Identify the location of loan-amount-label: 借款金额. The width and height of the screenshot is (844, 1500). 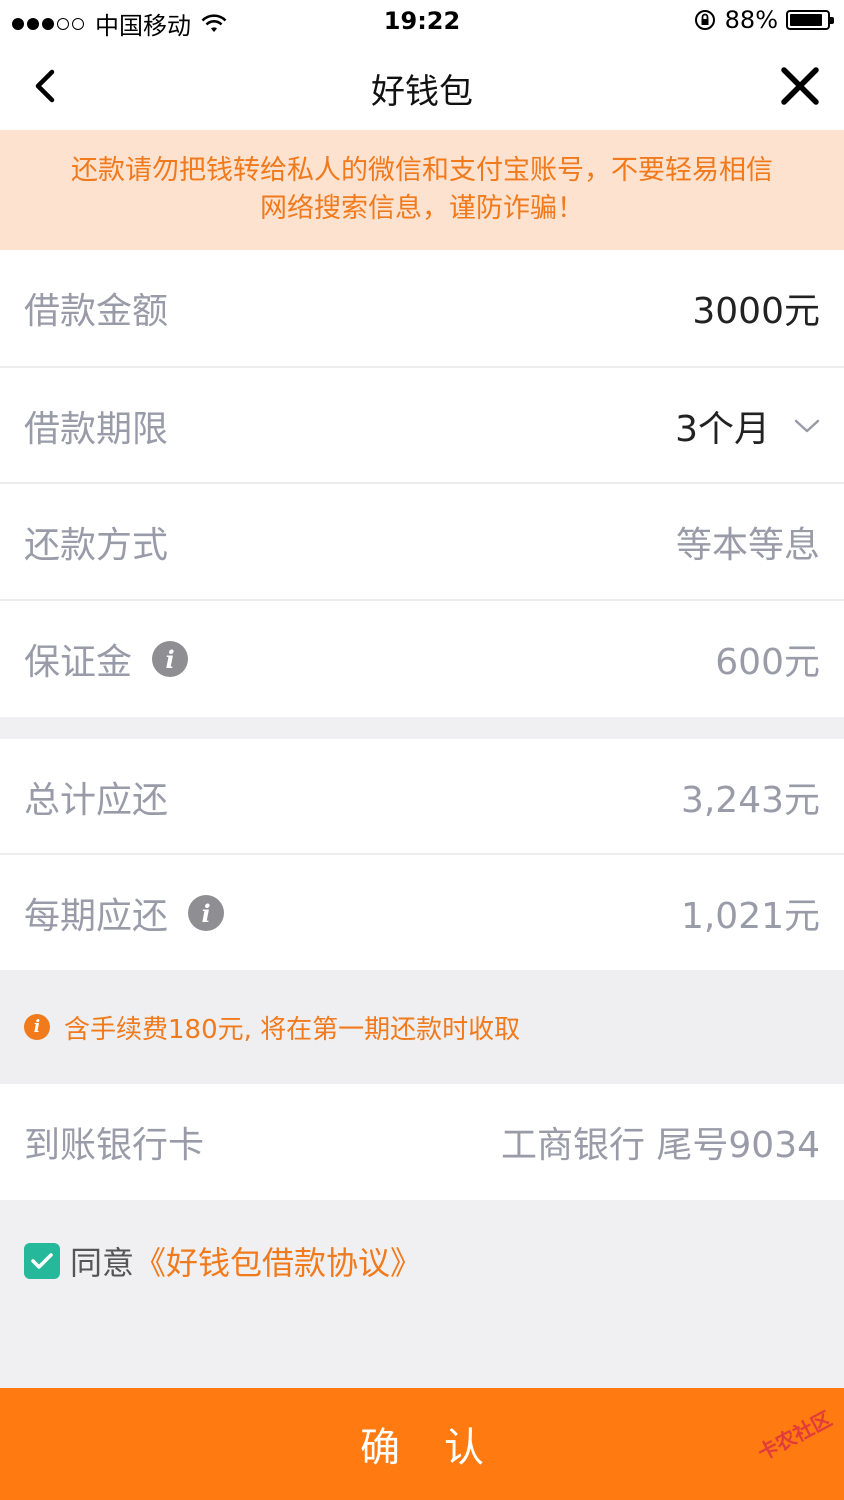
(96, 311).